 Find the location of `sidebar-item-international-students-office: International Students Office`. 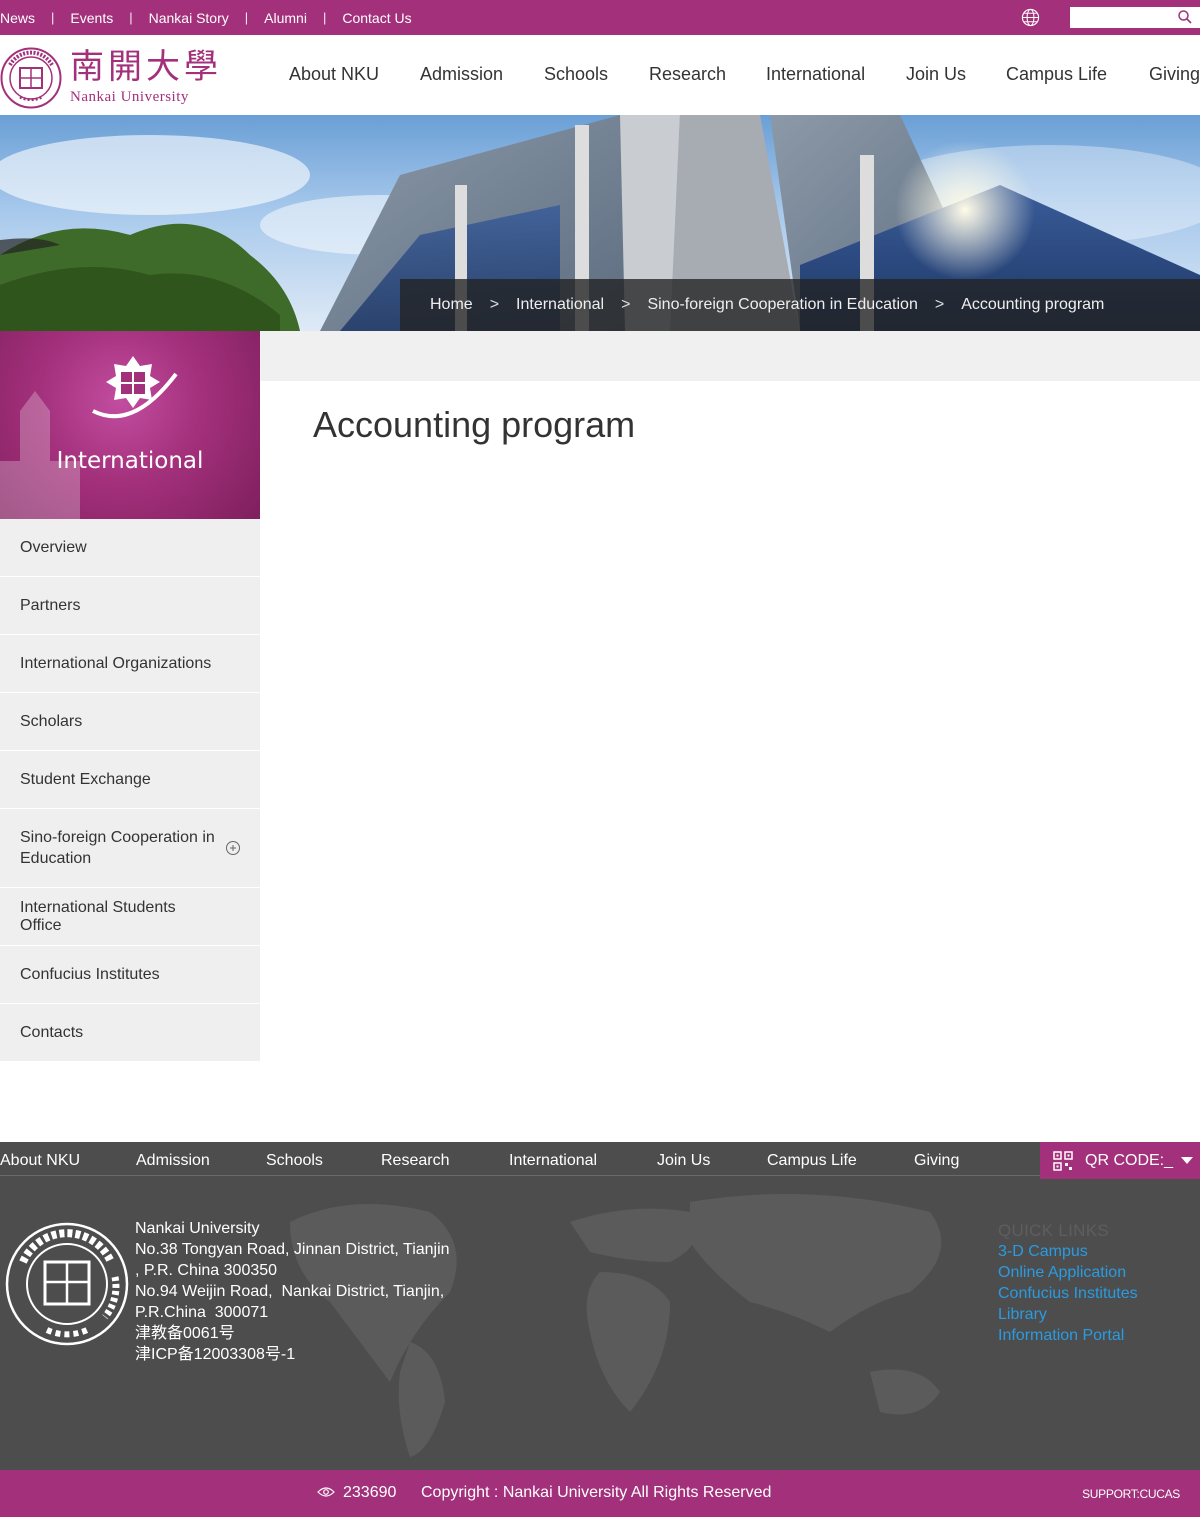

sidebar-item-international-students-office: International Students Office is located at coordinates (130, 917).